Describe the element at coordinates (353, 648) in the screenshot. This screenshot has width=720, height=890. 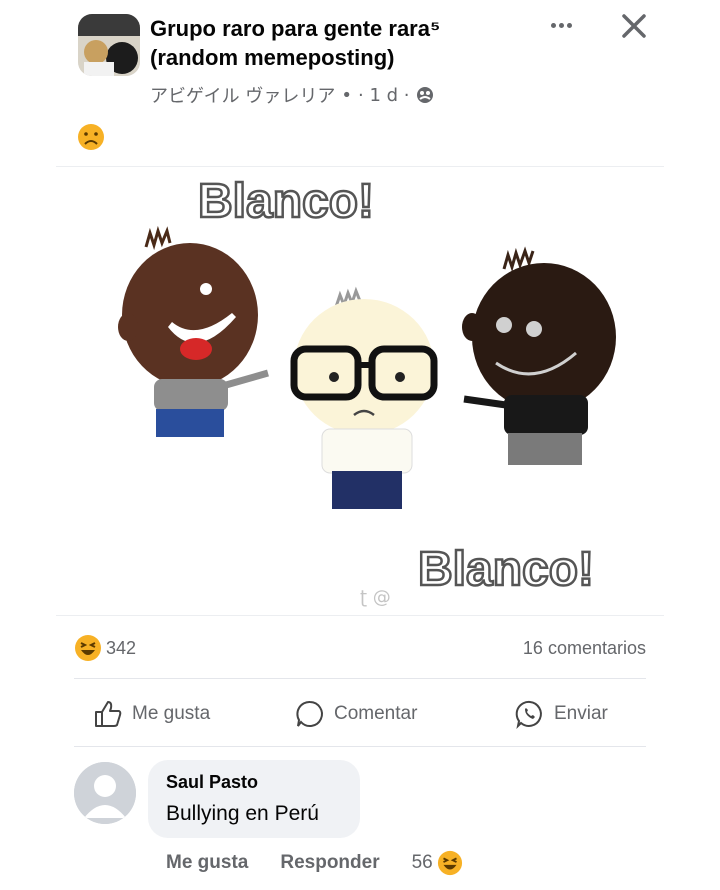
I see `post-stats: 342 16 comentarios` at that location.